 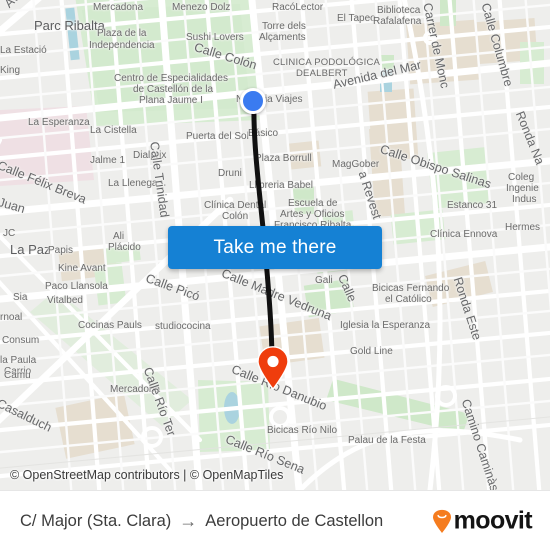 I want to click on route-origin-label: C/ Major (Sta. Clara), so click(x=96, y=520).